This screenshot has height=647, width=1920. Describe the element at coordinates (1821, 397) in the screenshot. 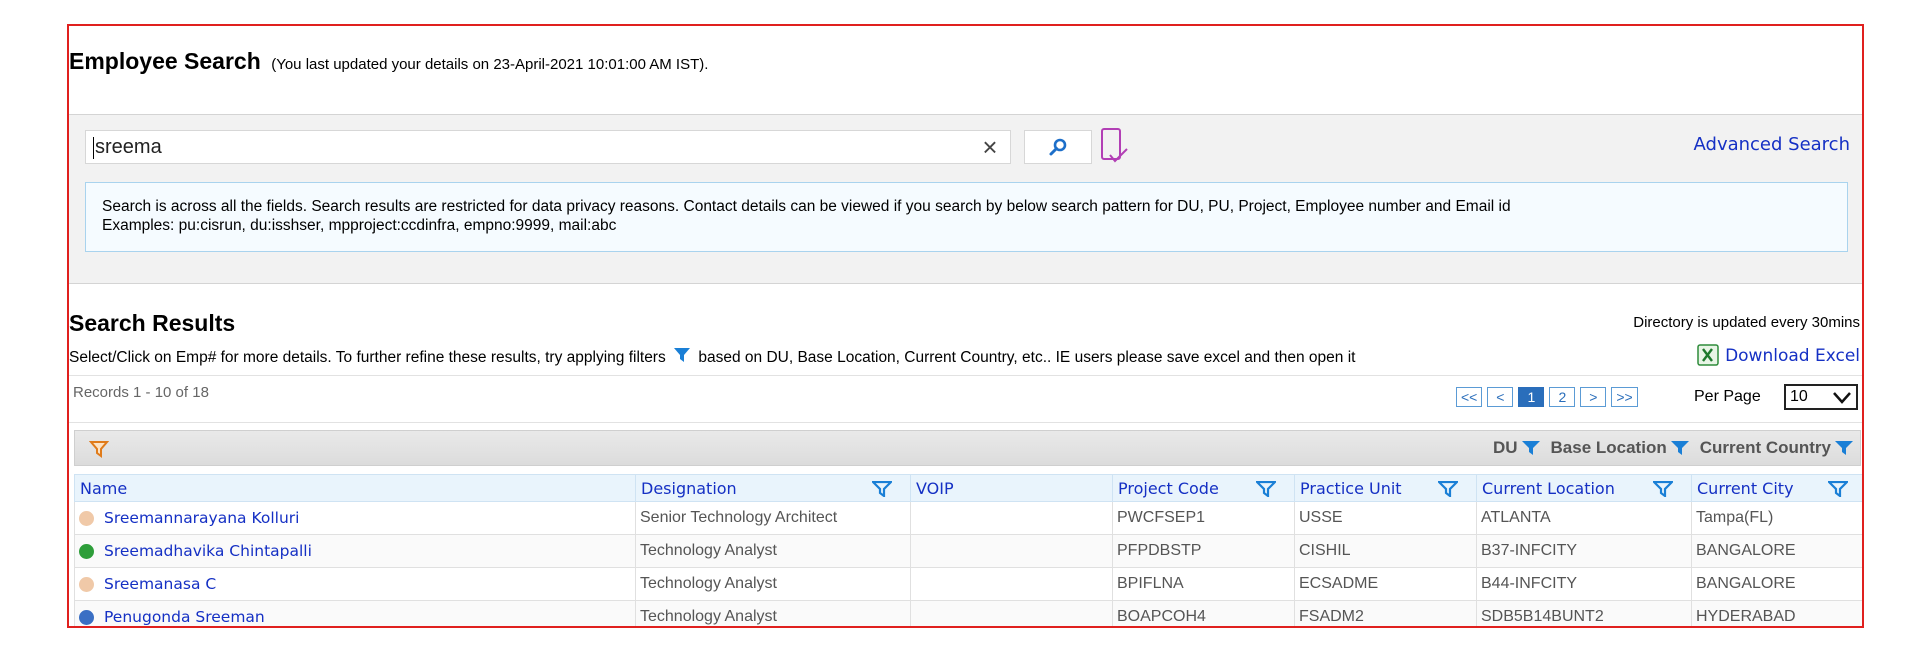

I see `per-page-select: 10` at that location.